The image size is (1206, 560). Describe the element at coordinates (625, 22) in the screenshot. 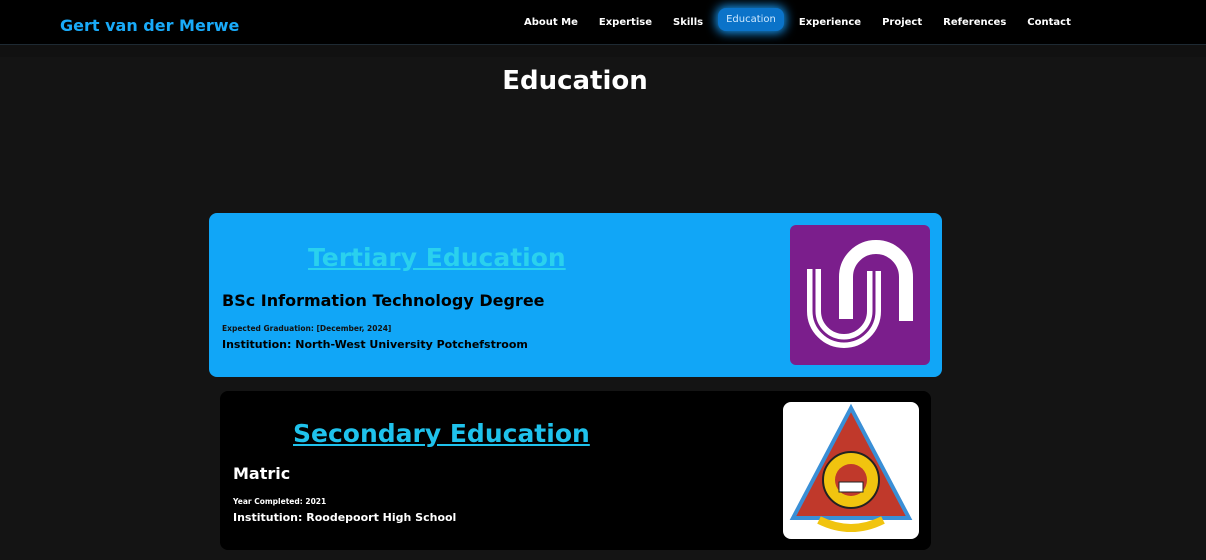

I see `nav-expertise: Expertise` at that location.